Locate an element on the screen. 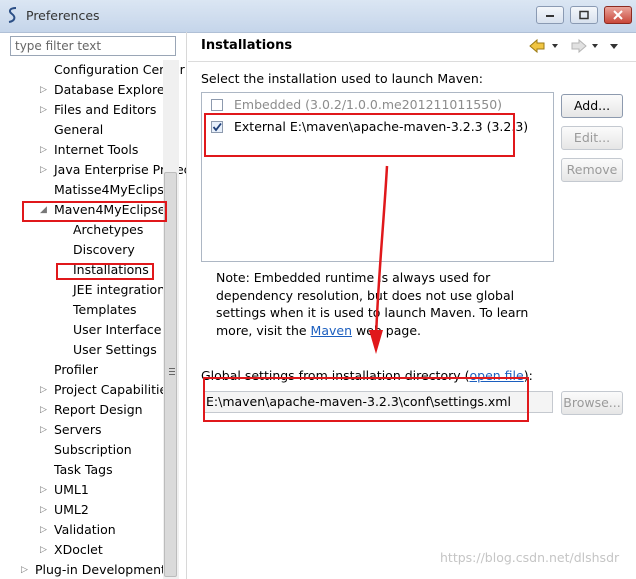 The height and width of the screenshot is (579, 636). tree-item-label: UML2 is located at coordinates (71, 509).